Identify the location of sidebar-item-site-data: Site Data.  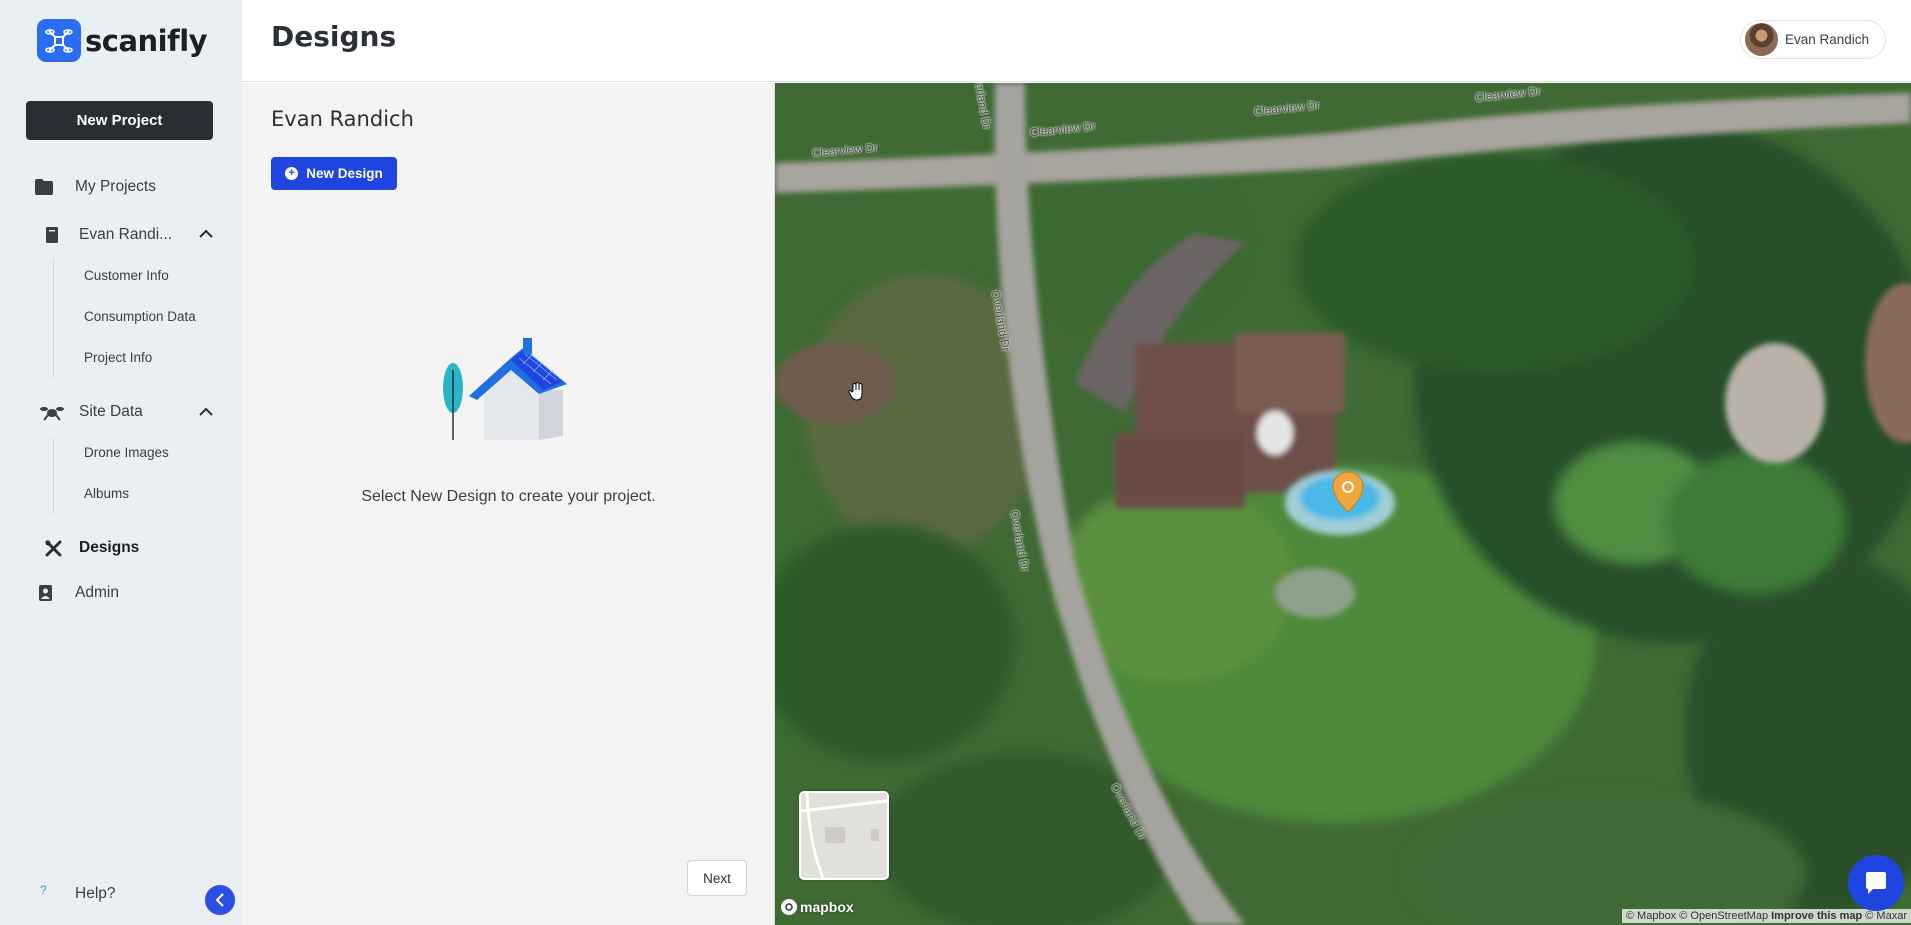
(91, 412).